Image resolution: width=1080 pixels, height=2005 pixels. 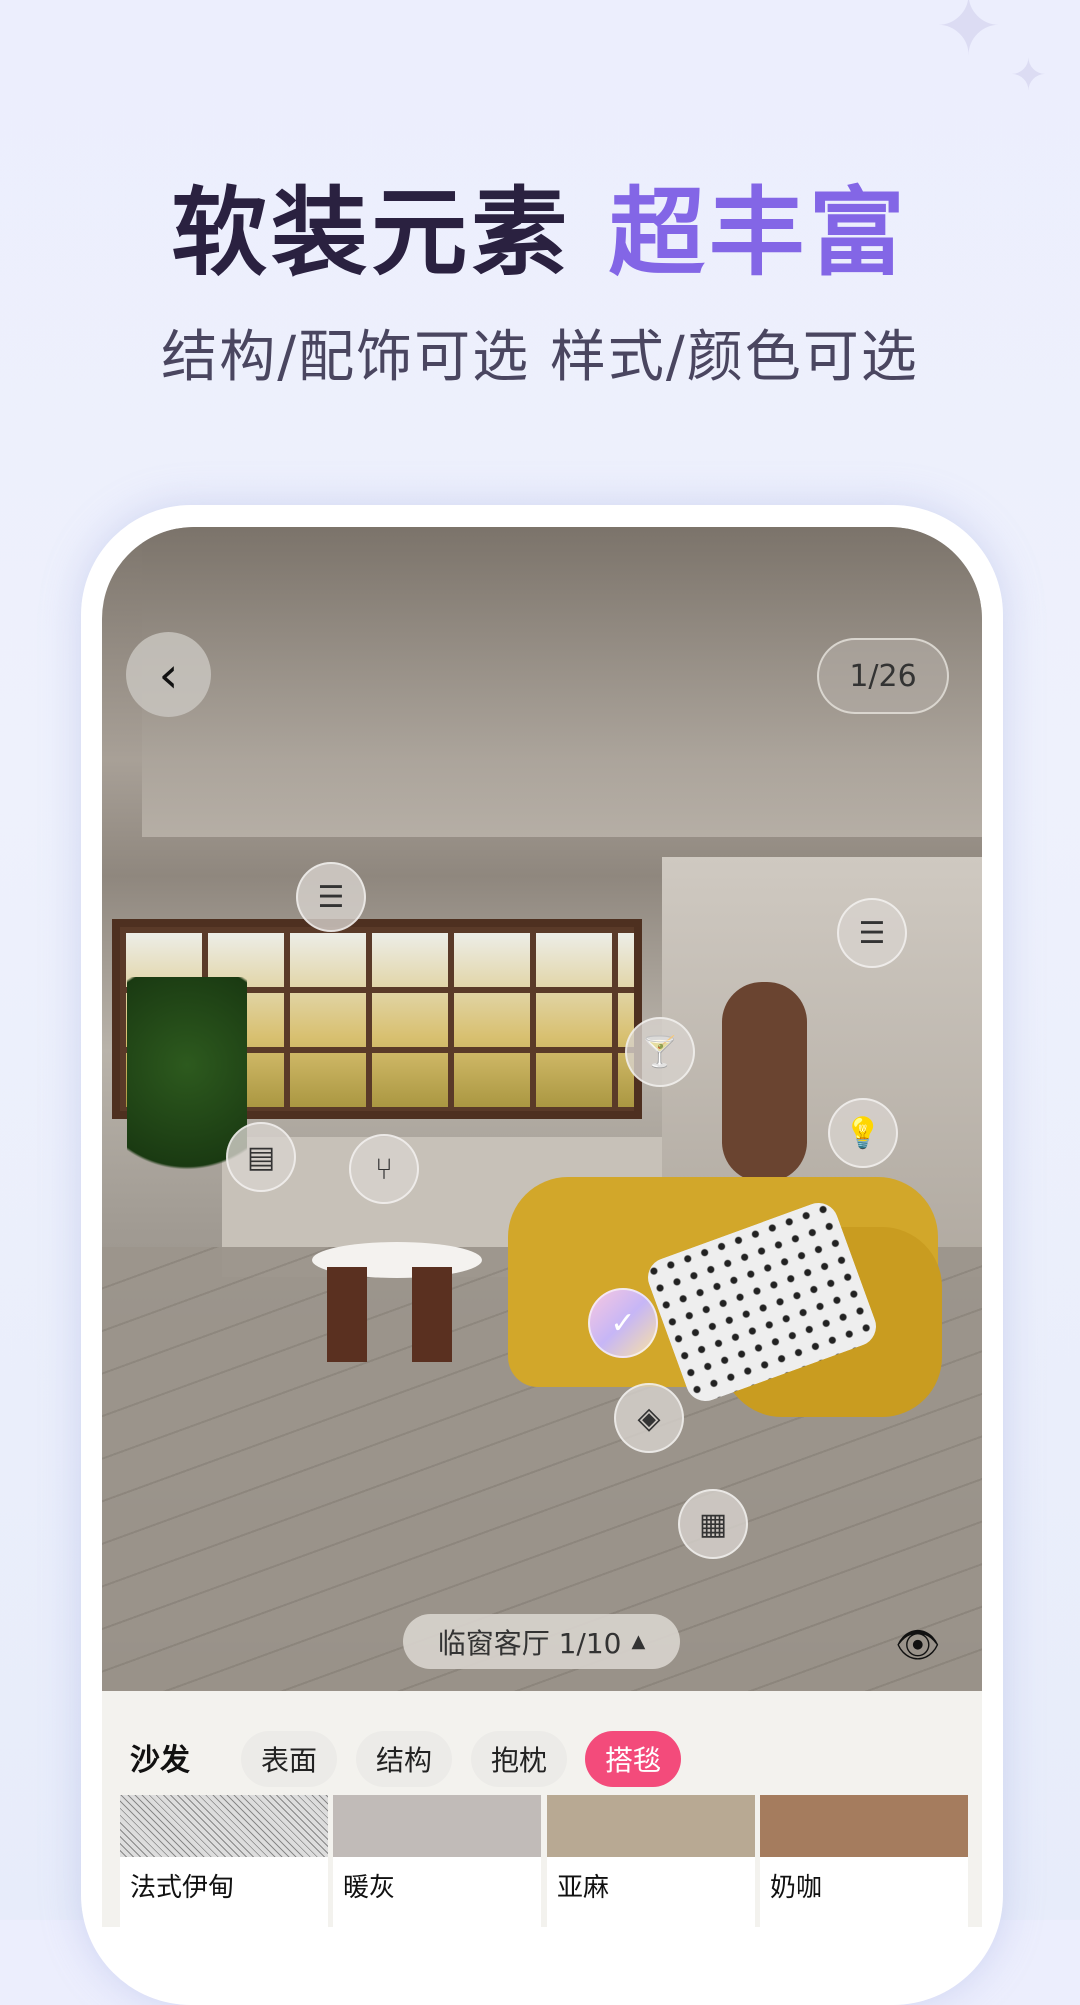 I want to click on lamp-icon: 💡, so click(x=863, y=1133).